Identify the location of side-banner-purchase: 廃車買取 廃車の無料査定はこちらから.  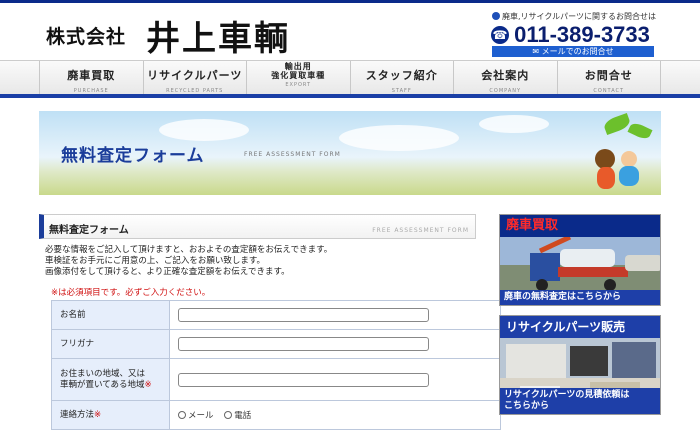
(580, 260).